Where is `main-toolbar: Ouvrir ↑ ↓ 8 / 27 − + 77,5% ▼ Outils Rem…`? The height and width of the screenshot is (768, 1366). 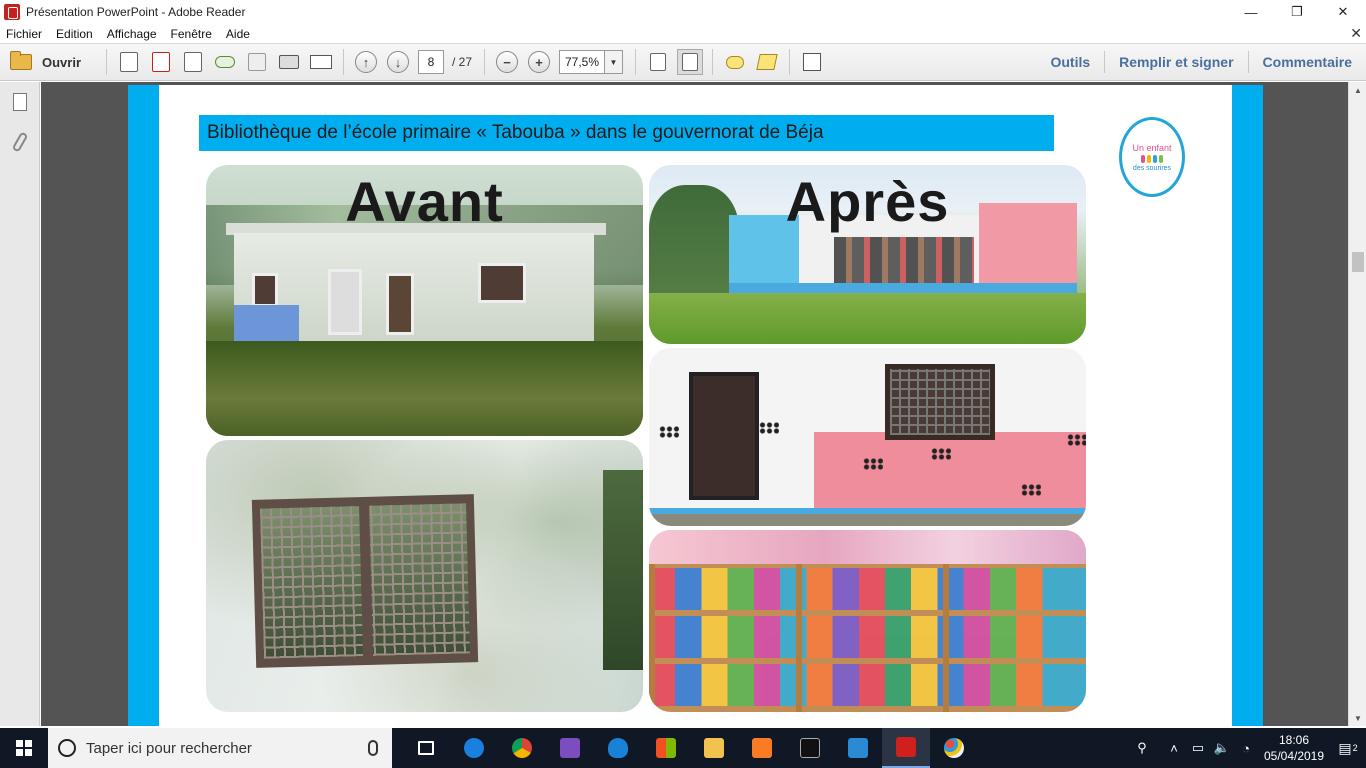 main-toolbar: Ouvrir ↑ ↓ 8 / 27 − + 77,5% ▼ Outils Rem… is located at coordinates (683, 62).